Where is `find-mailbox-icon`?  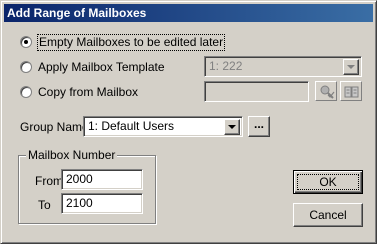 find-mailbox-icon is located at coordinates (327, 92).